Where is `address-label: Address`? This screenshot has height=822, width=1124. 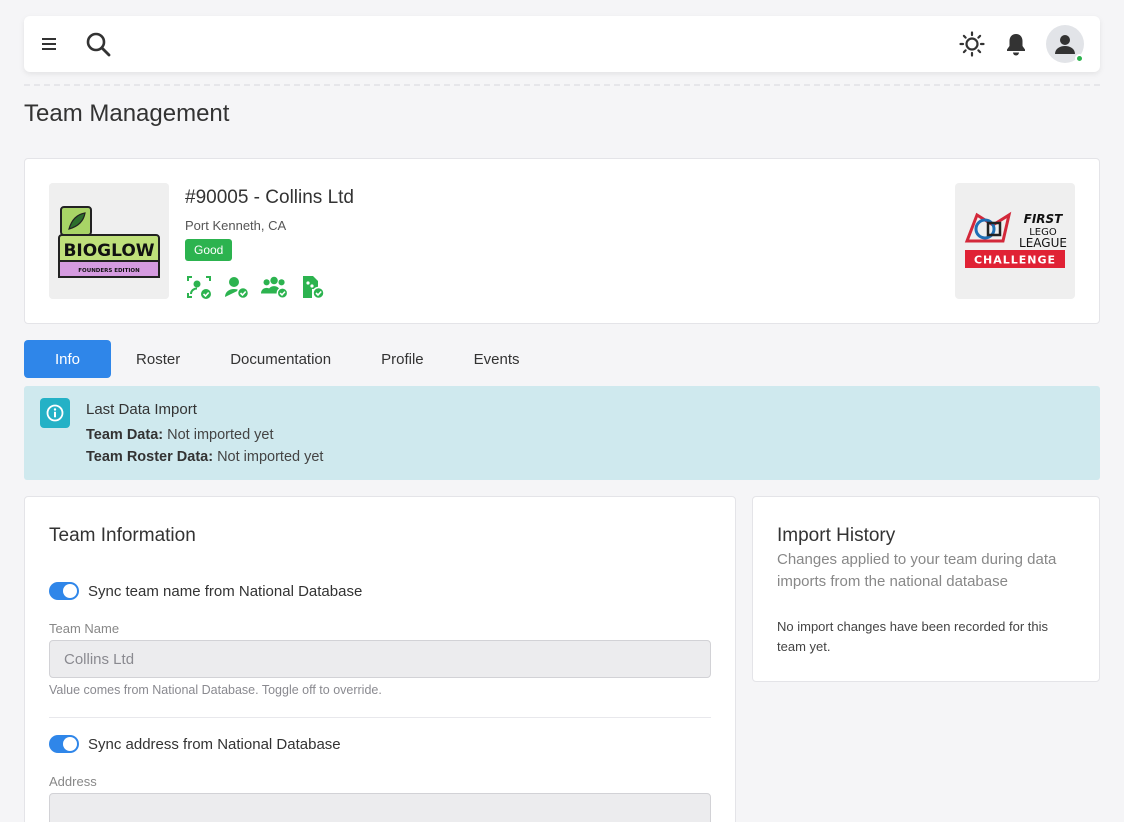 address-label: Address is located at coordinates (73, 781).